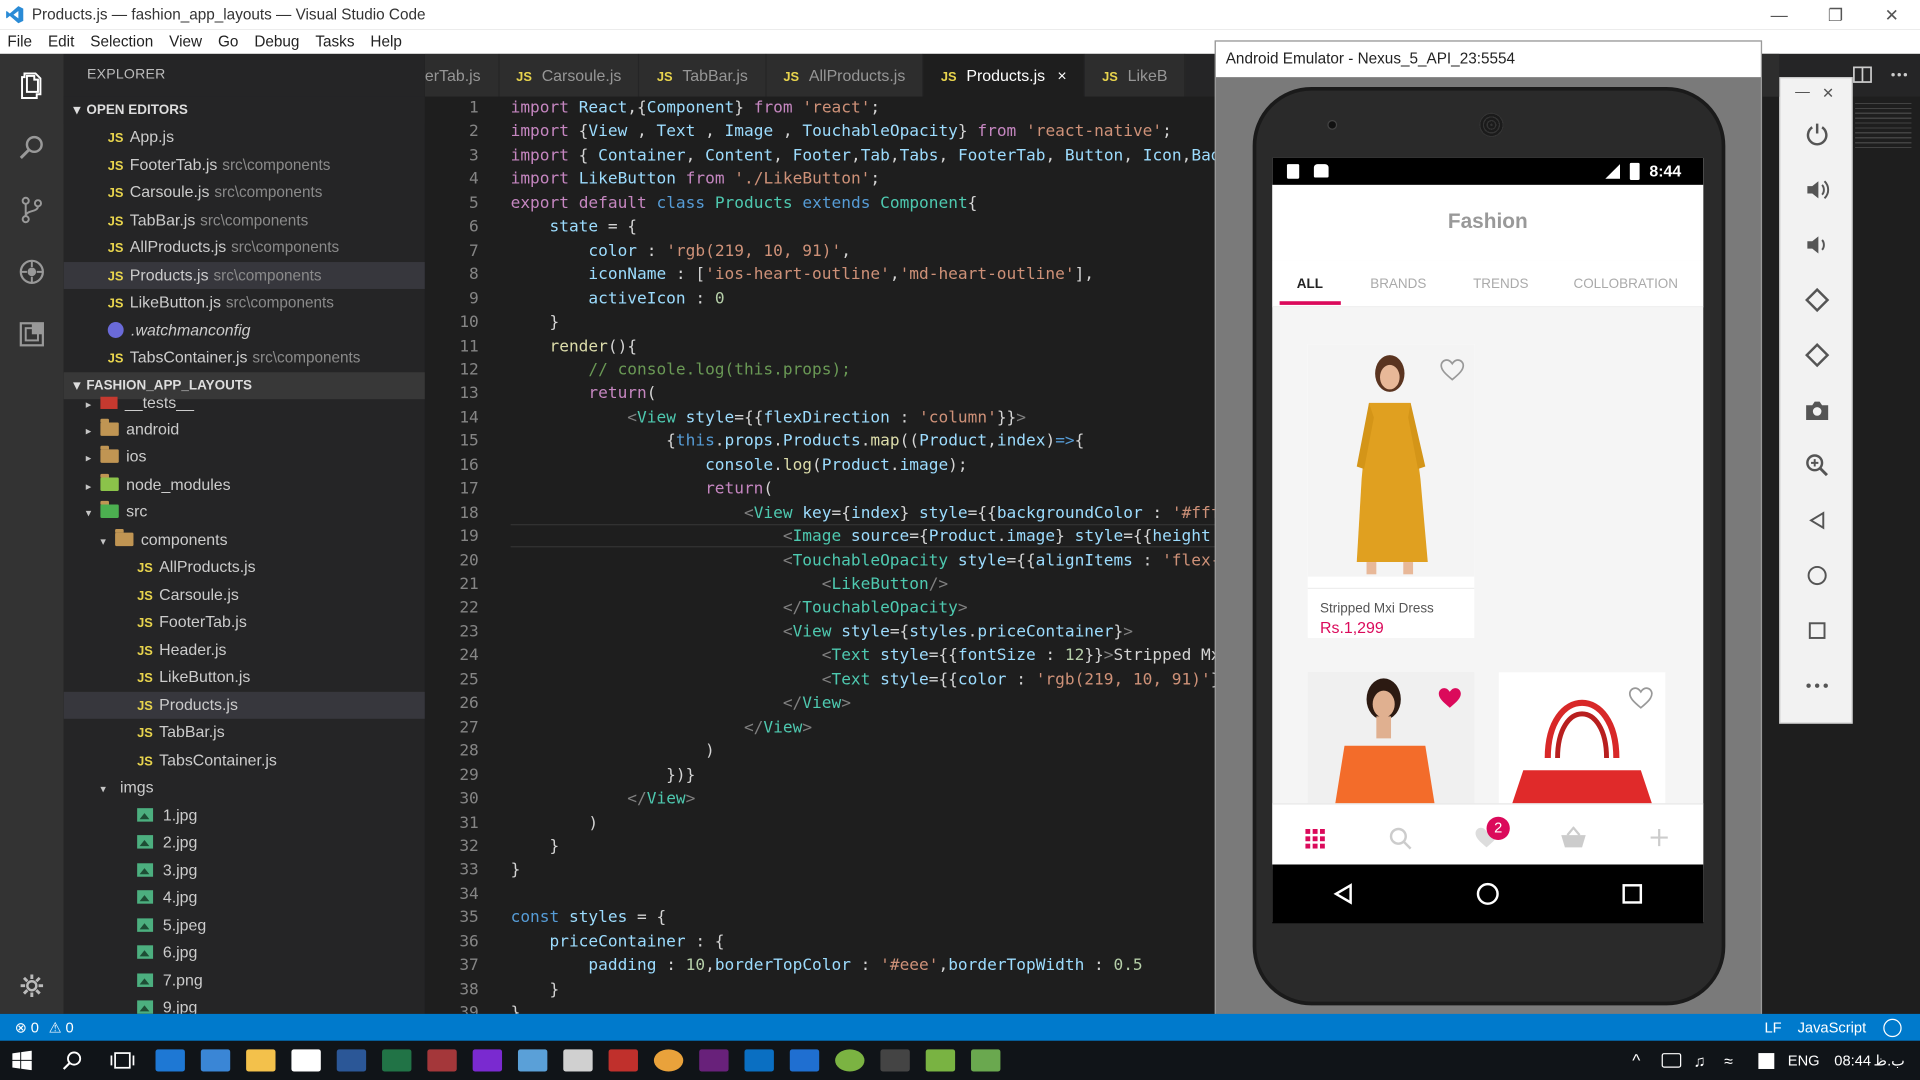 The image size is (1920, 1080). Describe the element at coordinates (487, 1060) in the screenshot. I see `visual-studio-icon` at that location.